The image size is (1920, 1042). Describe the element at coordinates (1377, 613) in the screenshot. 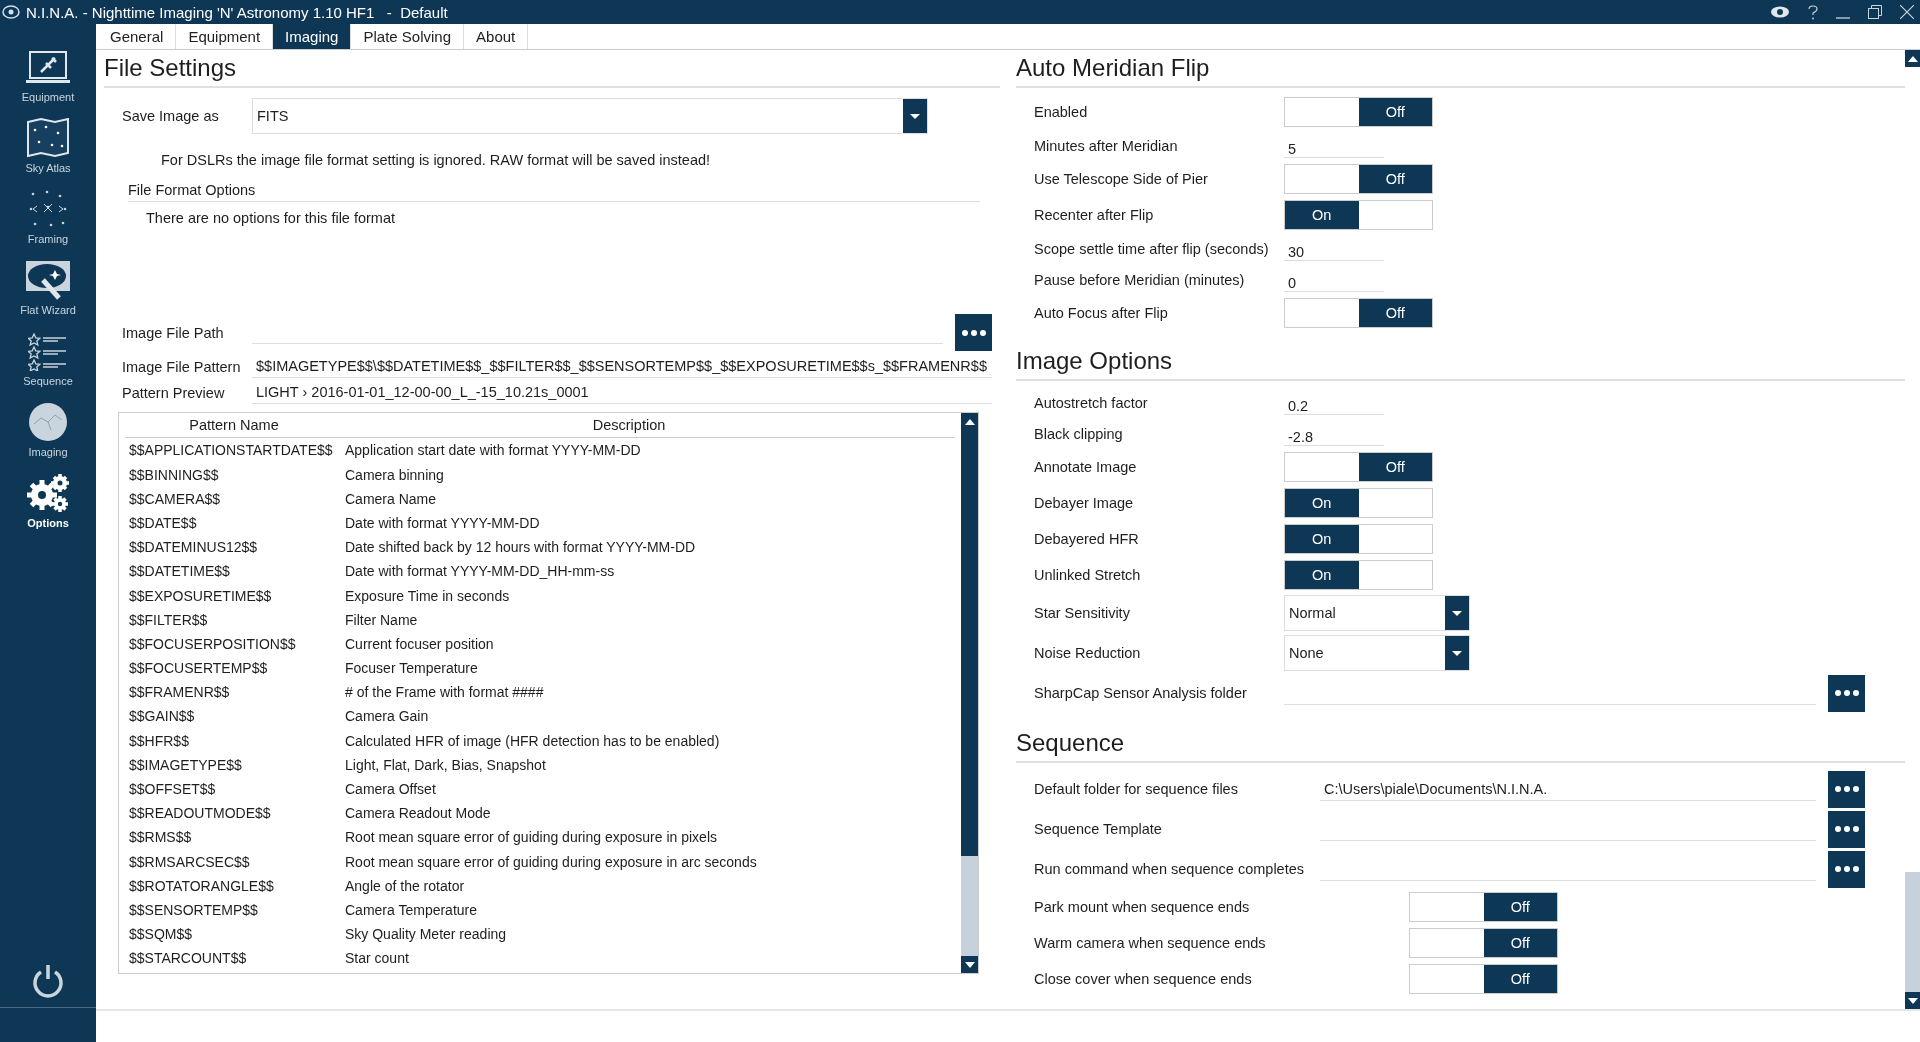

I see `dropdown: Normal` at that location.